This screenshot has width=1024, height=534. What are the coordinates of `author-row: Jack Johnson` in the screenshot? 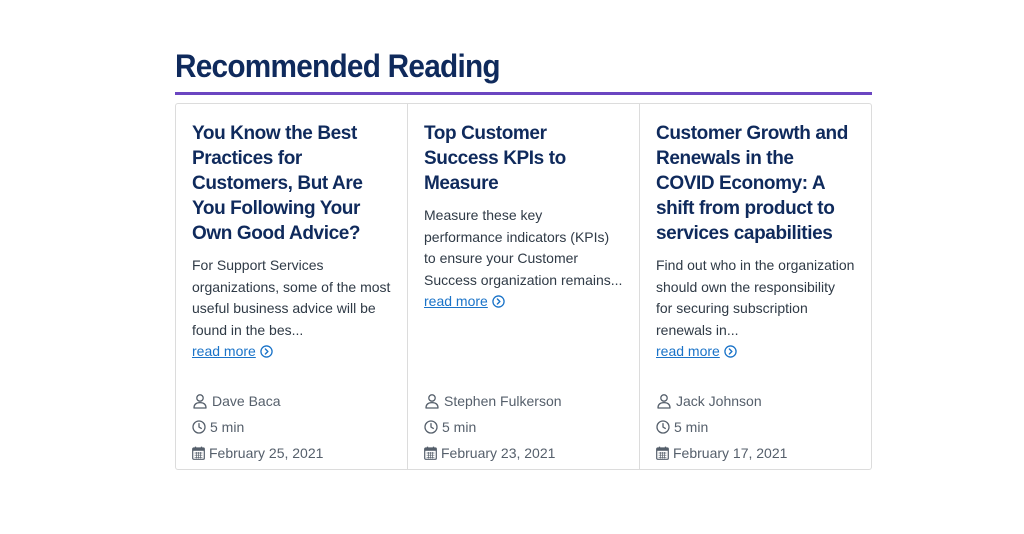 It's located at (721, 401).